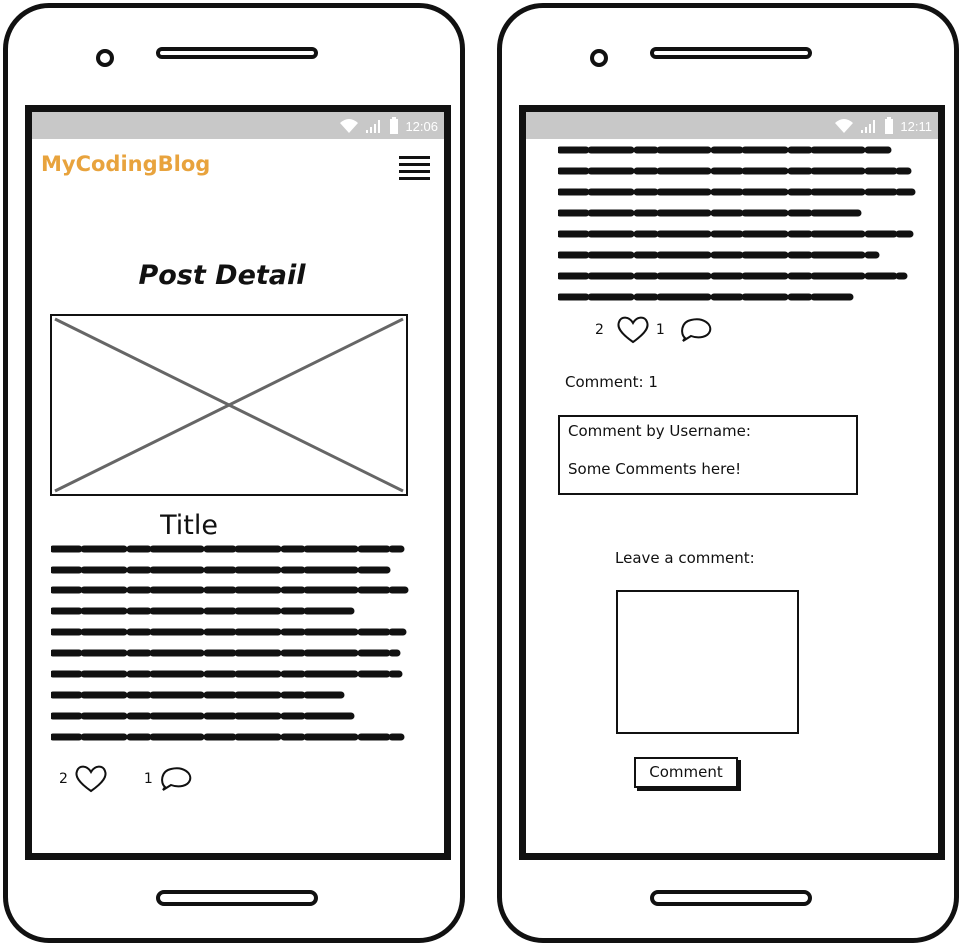 The height and width of the screenshot is (950, 964). Describe the element at coordinates (707, 662) in the screenshot. I see `comment-input` at that location.